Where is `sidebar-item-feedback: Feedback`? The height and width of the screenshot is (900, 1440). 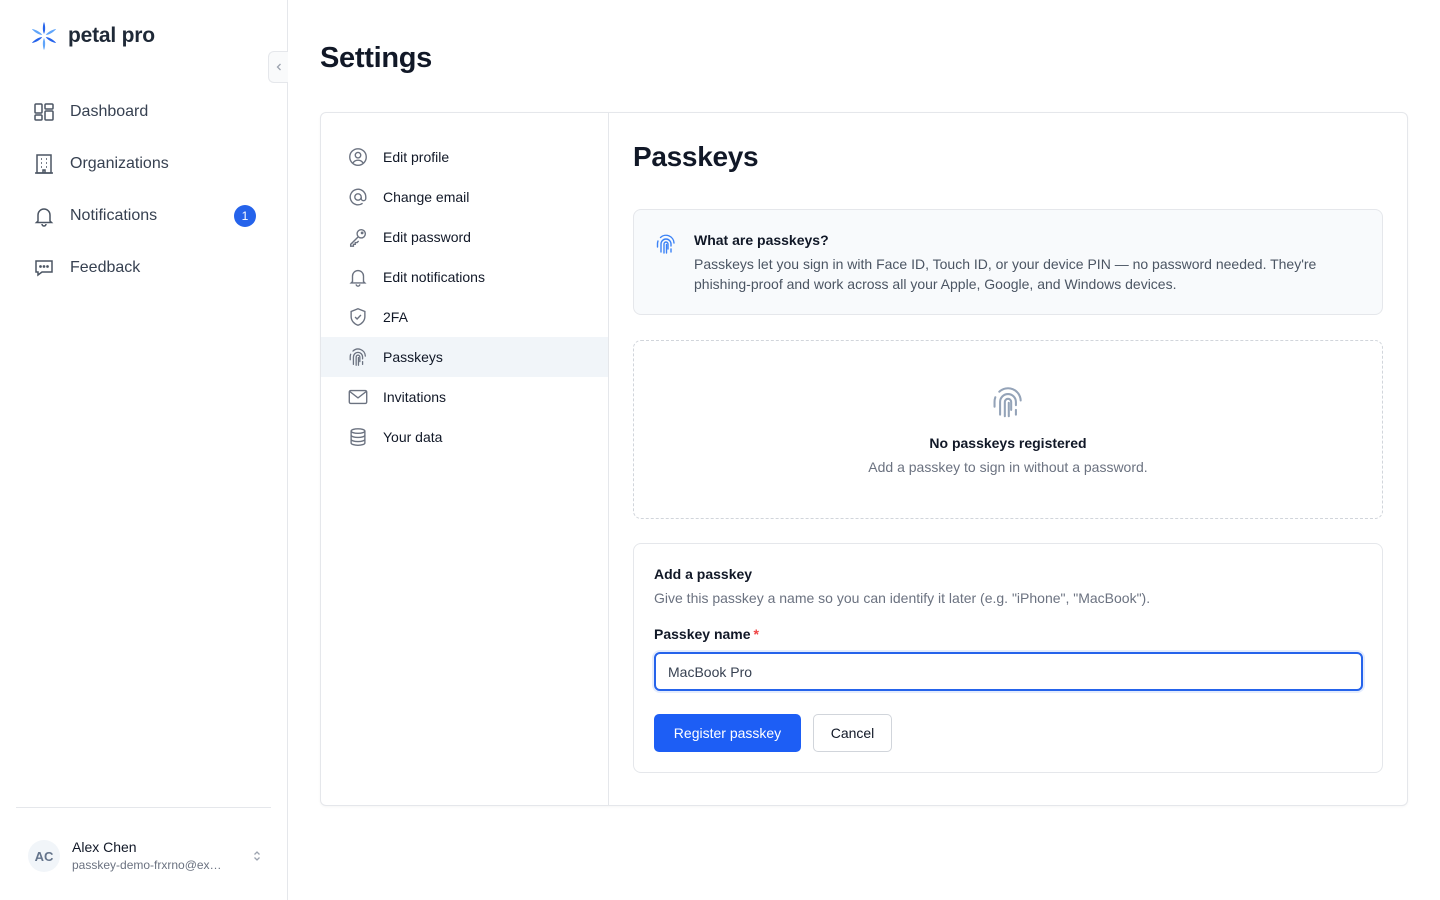
sidebar-item-feedback: Feedback is located at coordinates (144, 268).